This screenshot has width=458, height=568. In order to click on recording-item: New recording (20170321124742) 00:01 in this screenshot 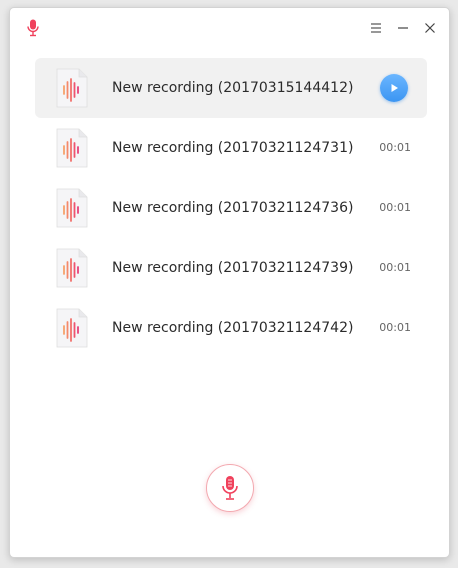, I will do `click(231, 328)`.